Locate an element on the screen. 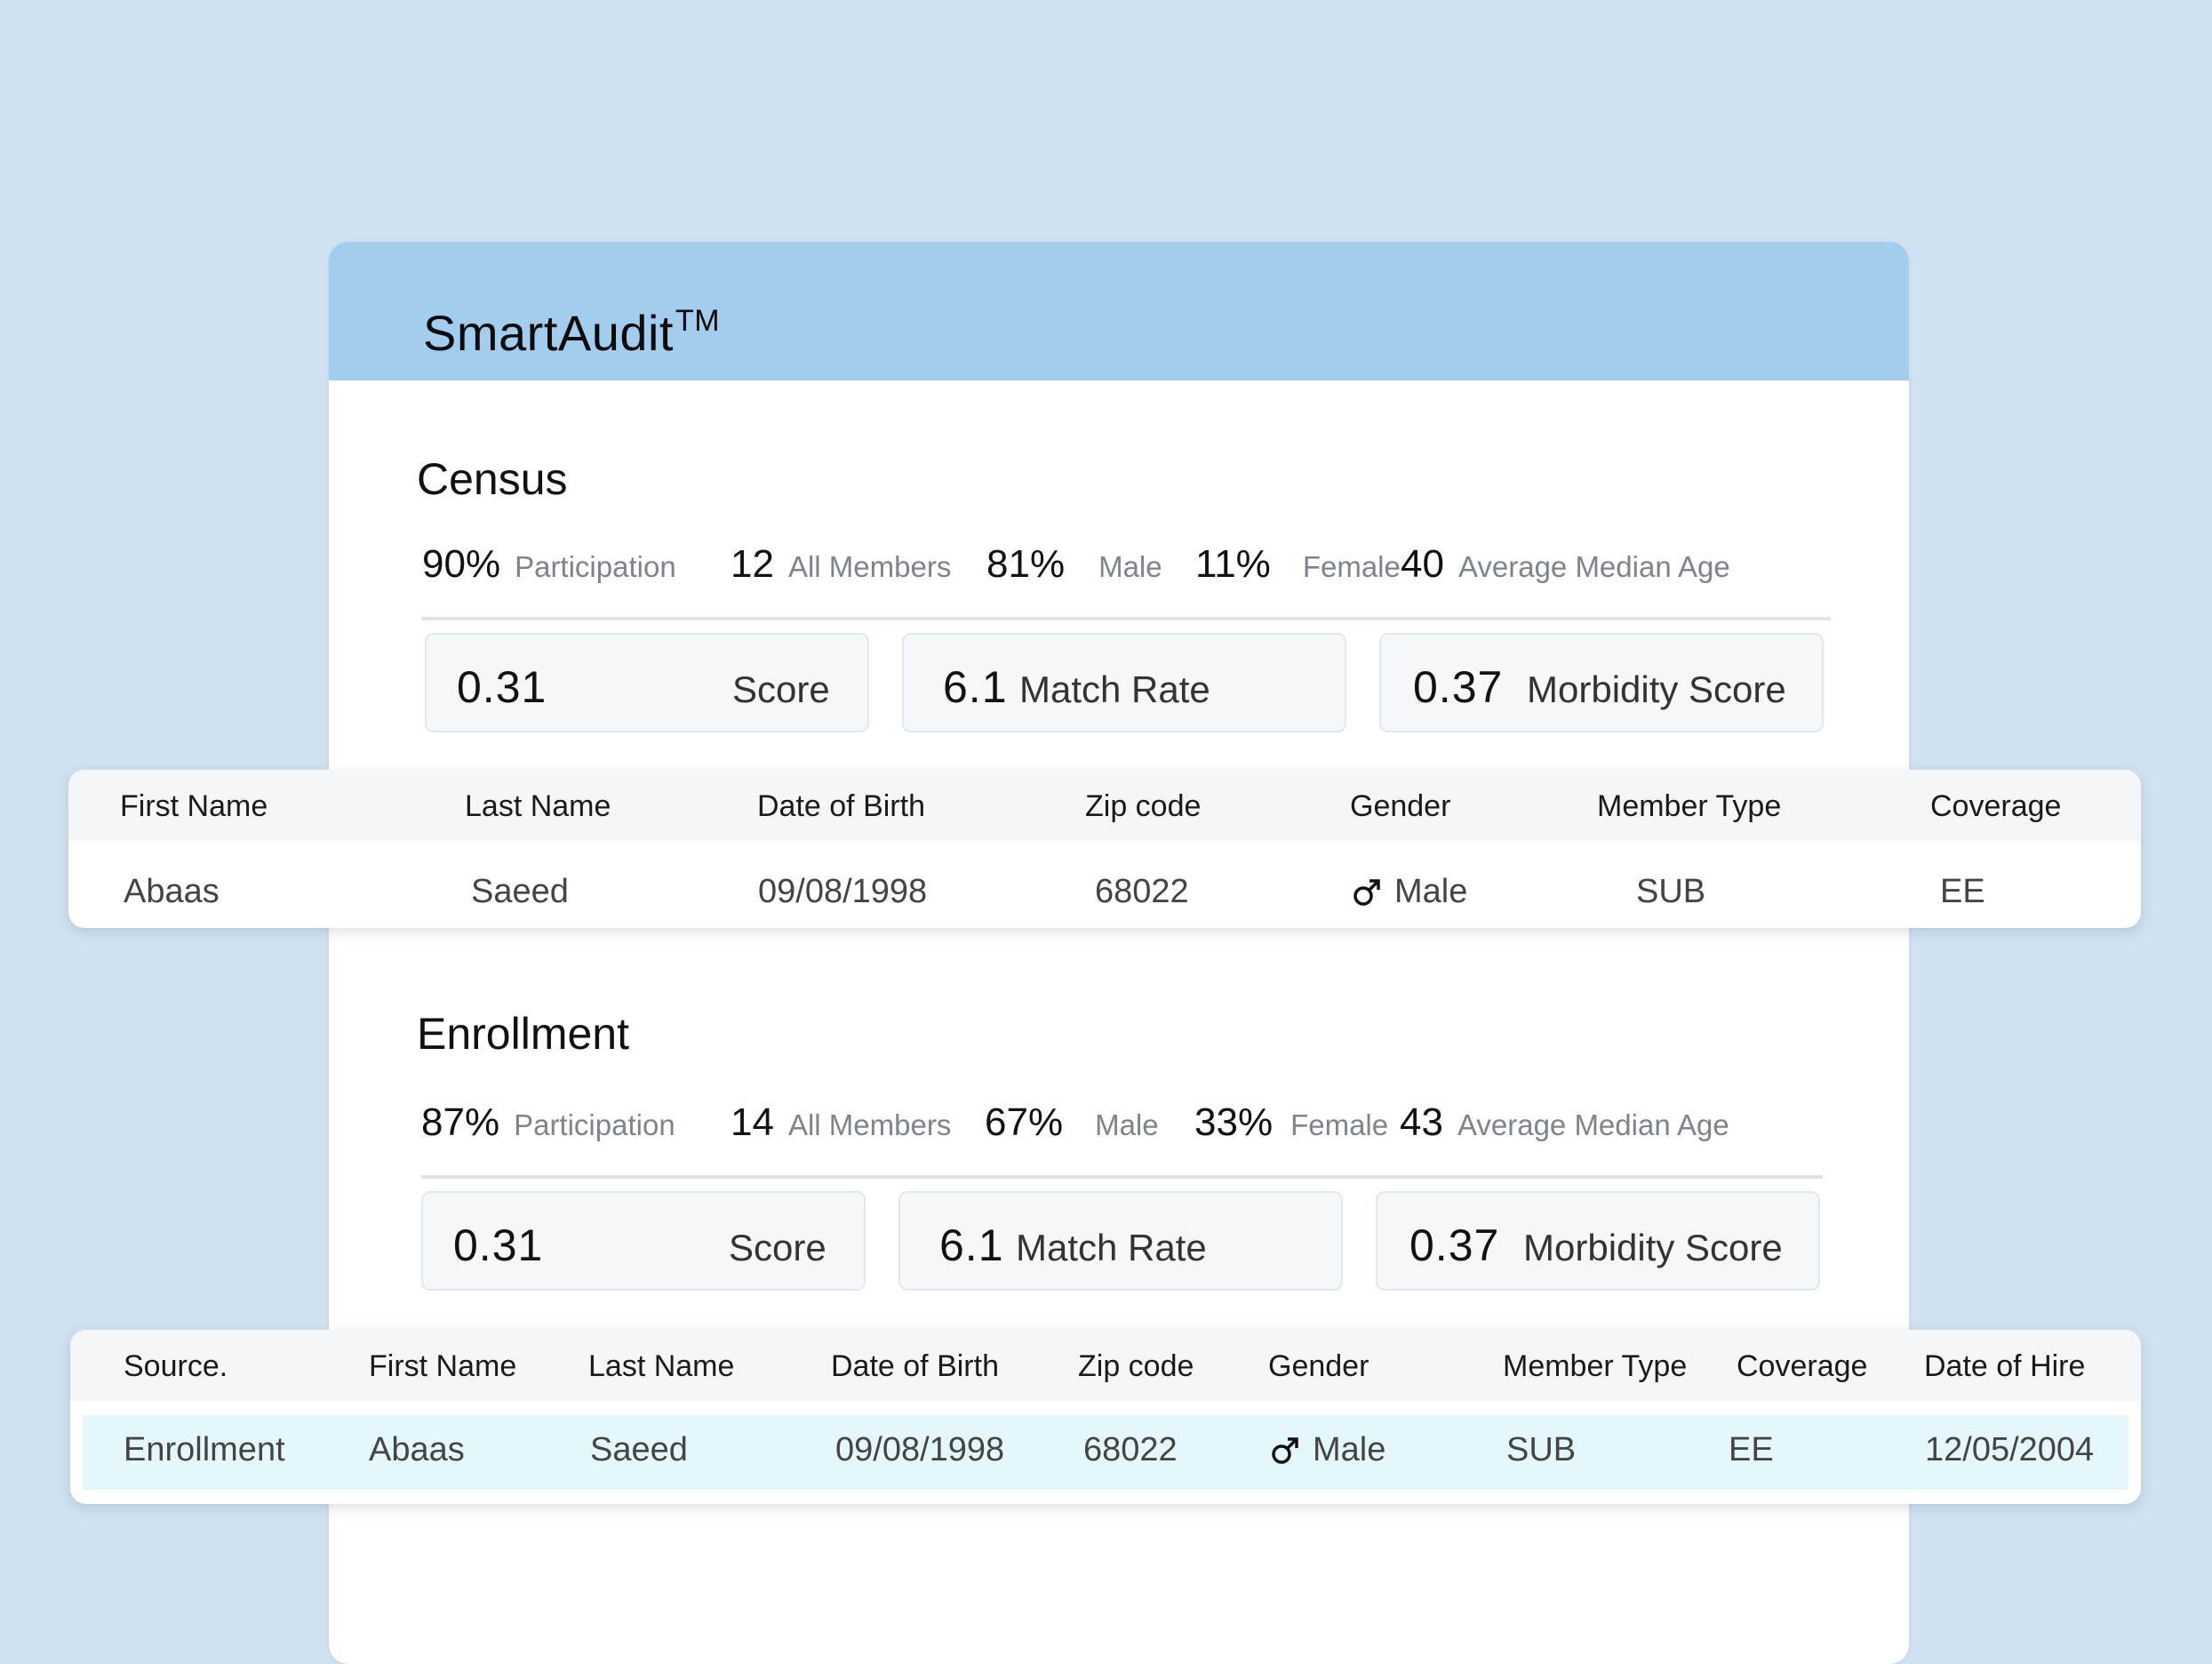  stat-value: 43 is located at coordinates (1421, 1122).